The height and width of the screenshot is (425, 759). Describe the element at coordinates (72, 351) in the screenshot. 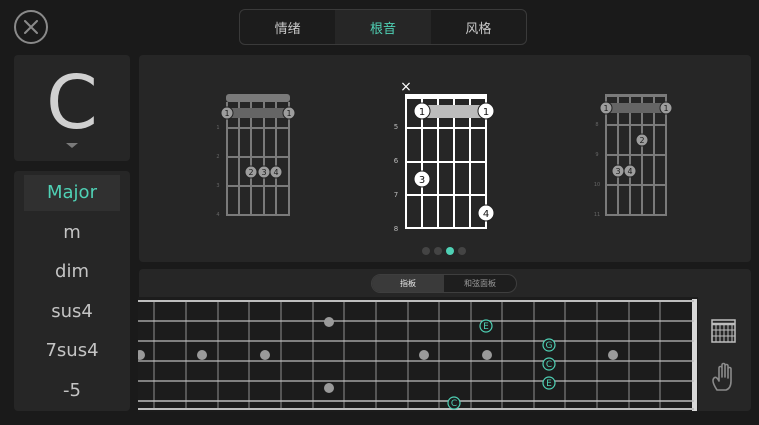

I see `quality-7sus4: 7sus4` at that location.